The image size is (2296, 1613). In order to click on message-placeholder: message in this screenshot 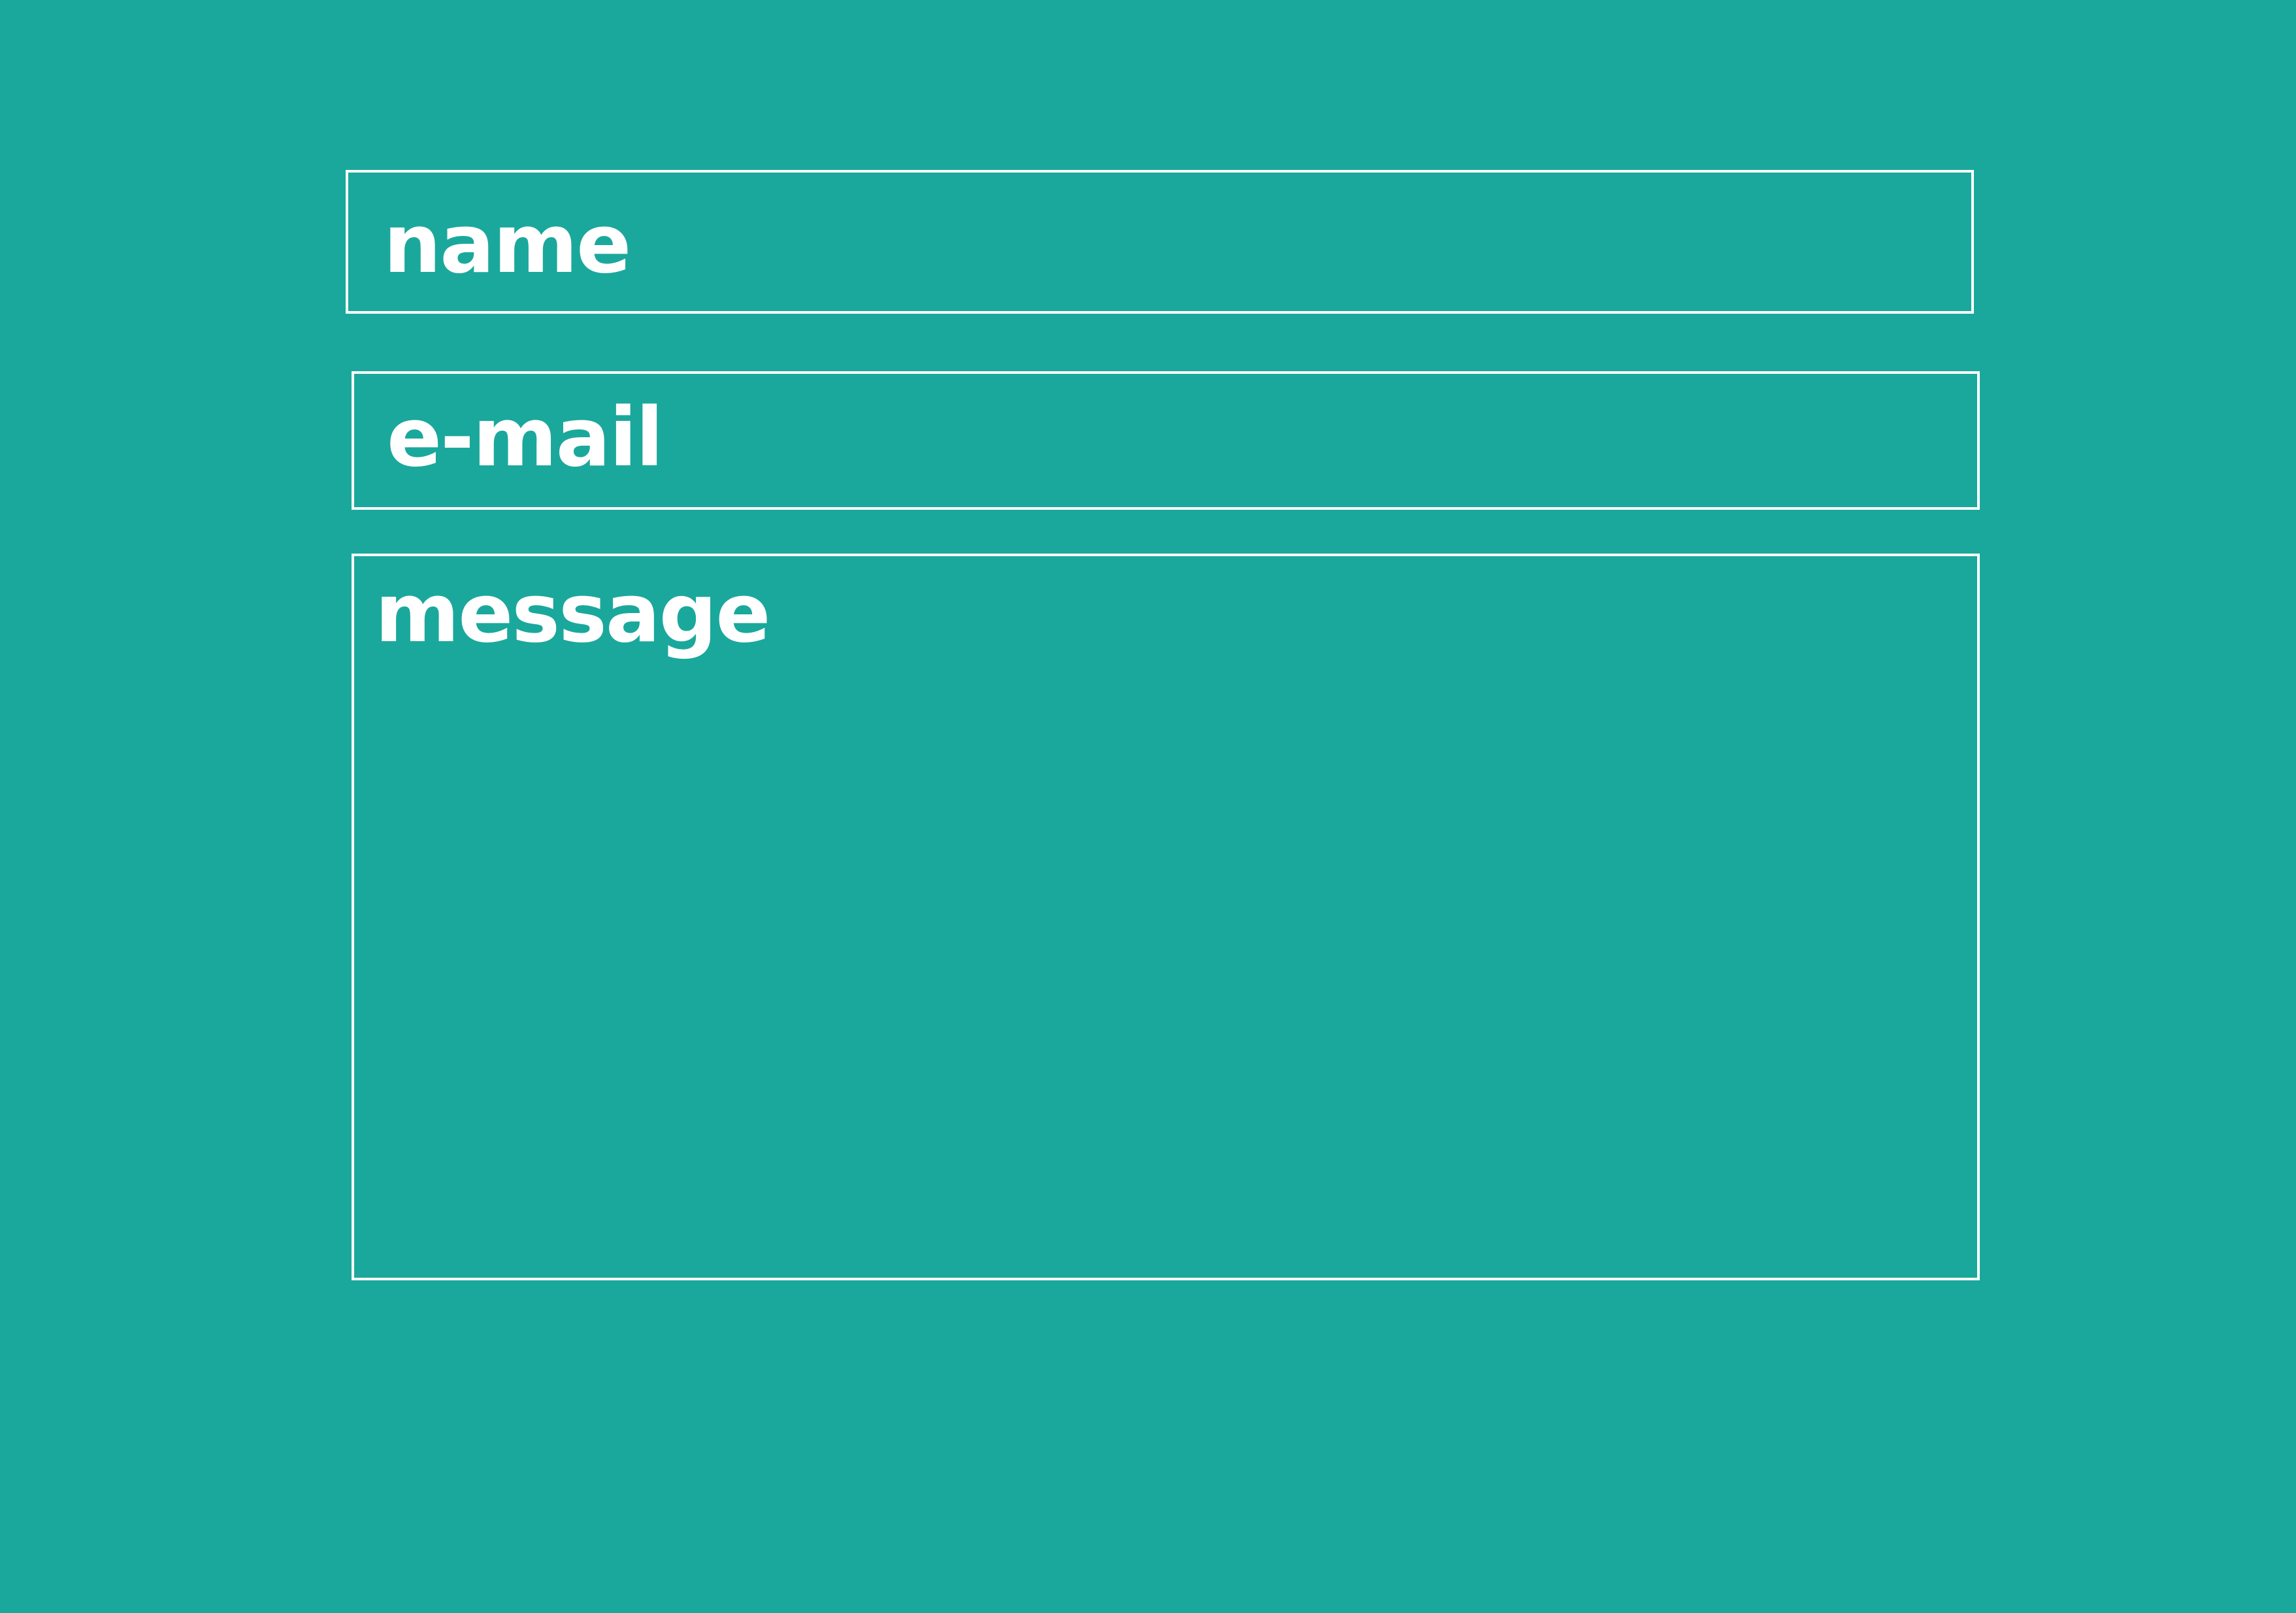, I will do `click(572, 614)`.